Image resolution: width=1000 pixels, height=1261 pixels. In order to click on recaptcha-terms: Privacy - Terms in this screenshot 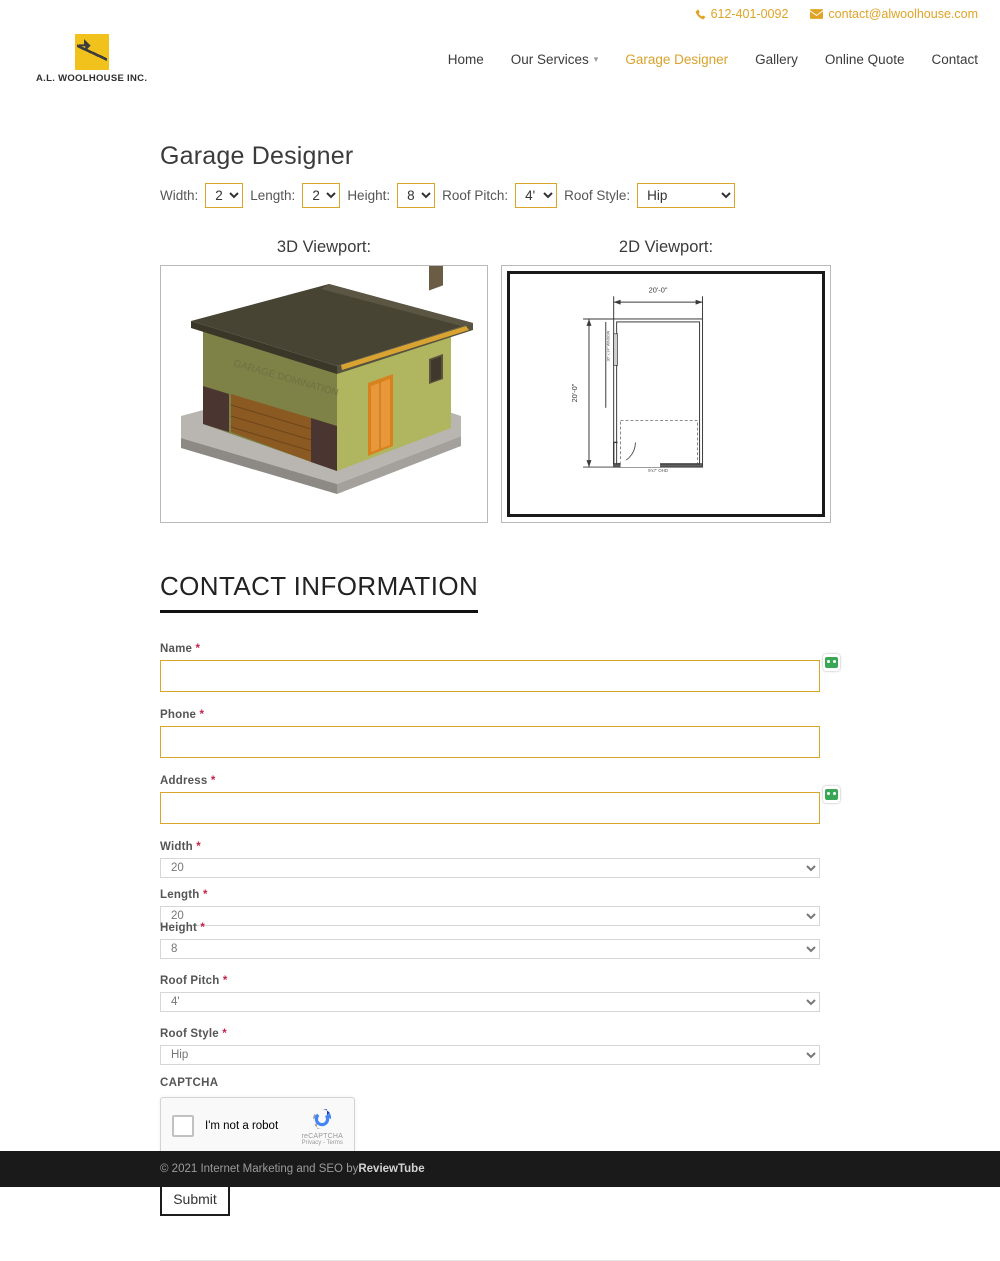, I will do `click(322, 1143)`.